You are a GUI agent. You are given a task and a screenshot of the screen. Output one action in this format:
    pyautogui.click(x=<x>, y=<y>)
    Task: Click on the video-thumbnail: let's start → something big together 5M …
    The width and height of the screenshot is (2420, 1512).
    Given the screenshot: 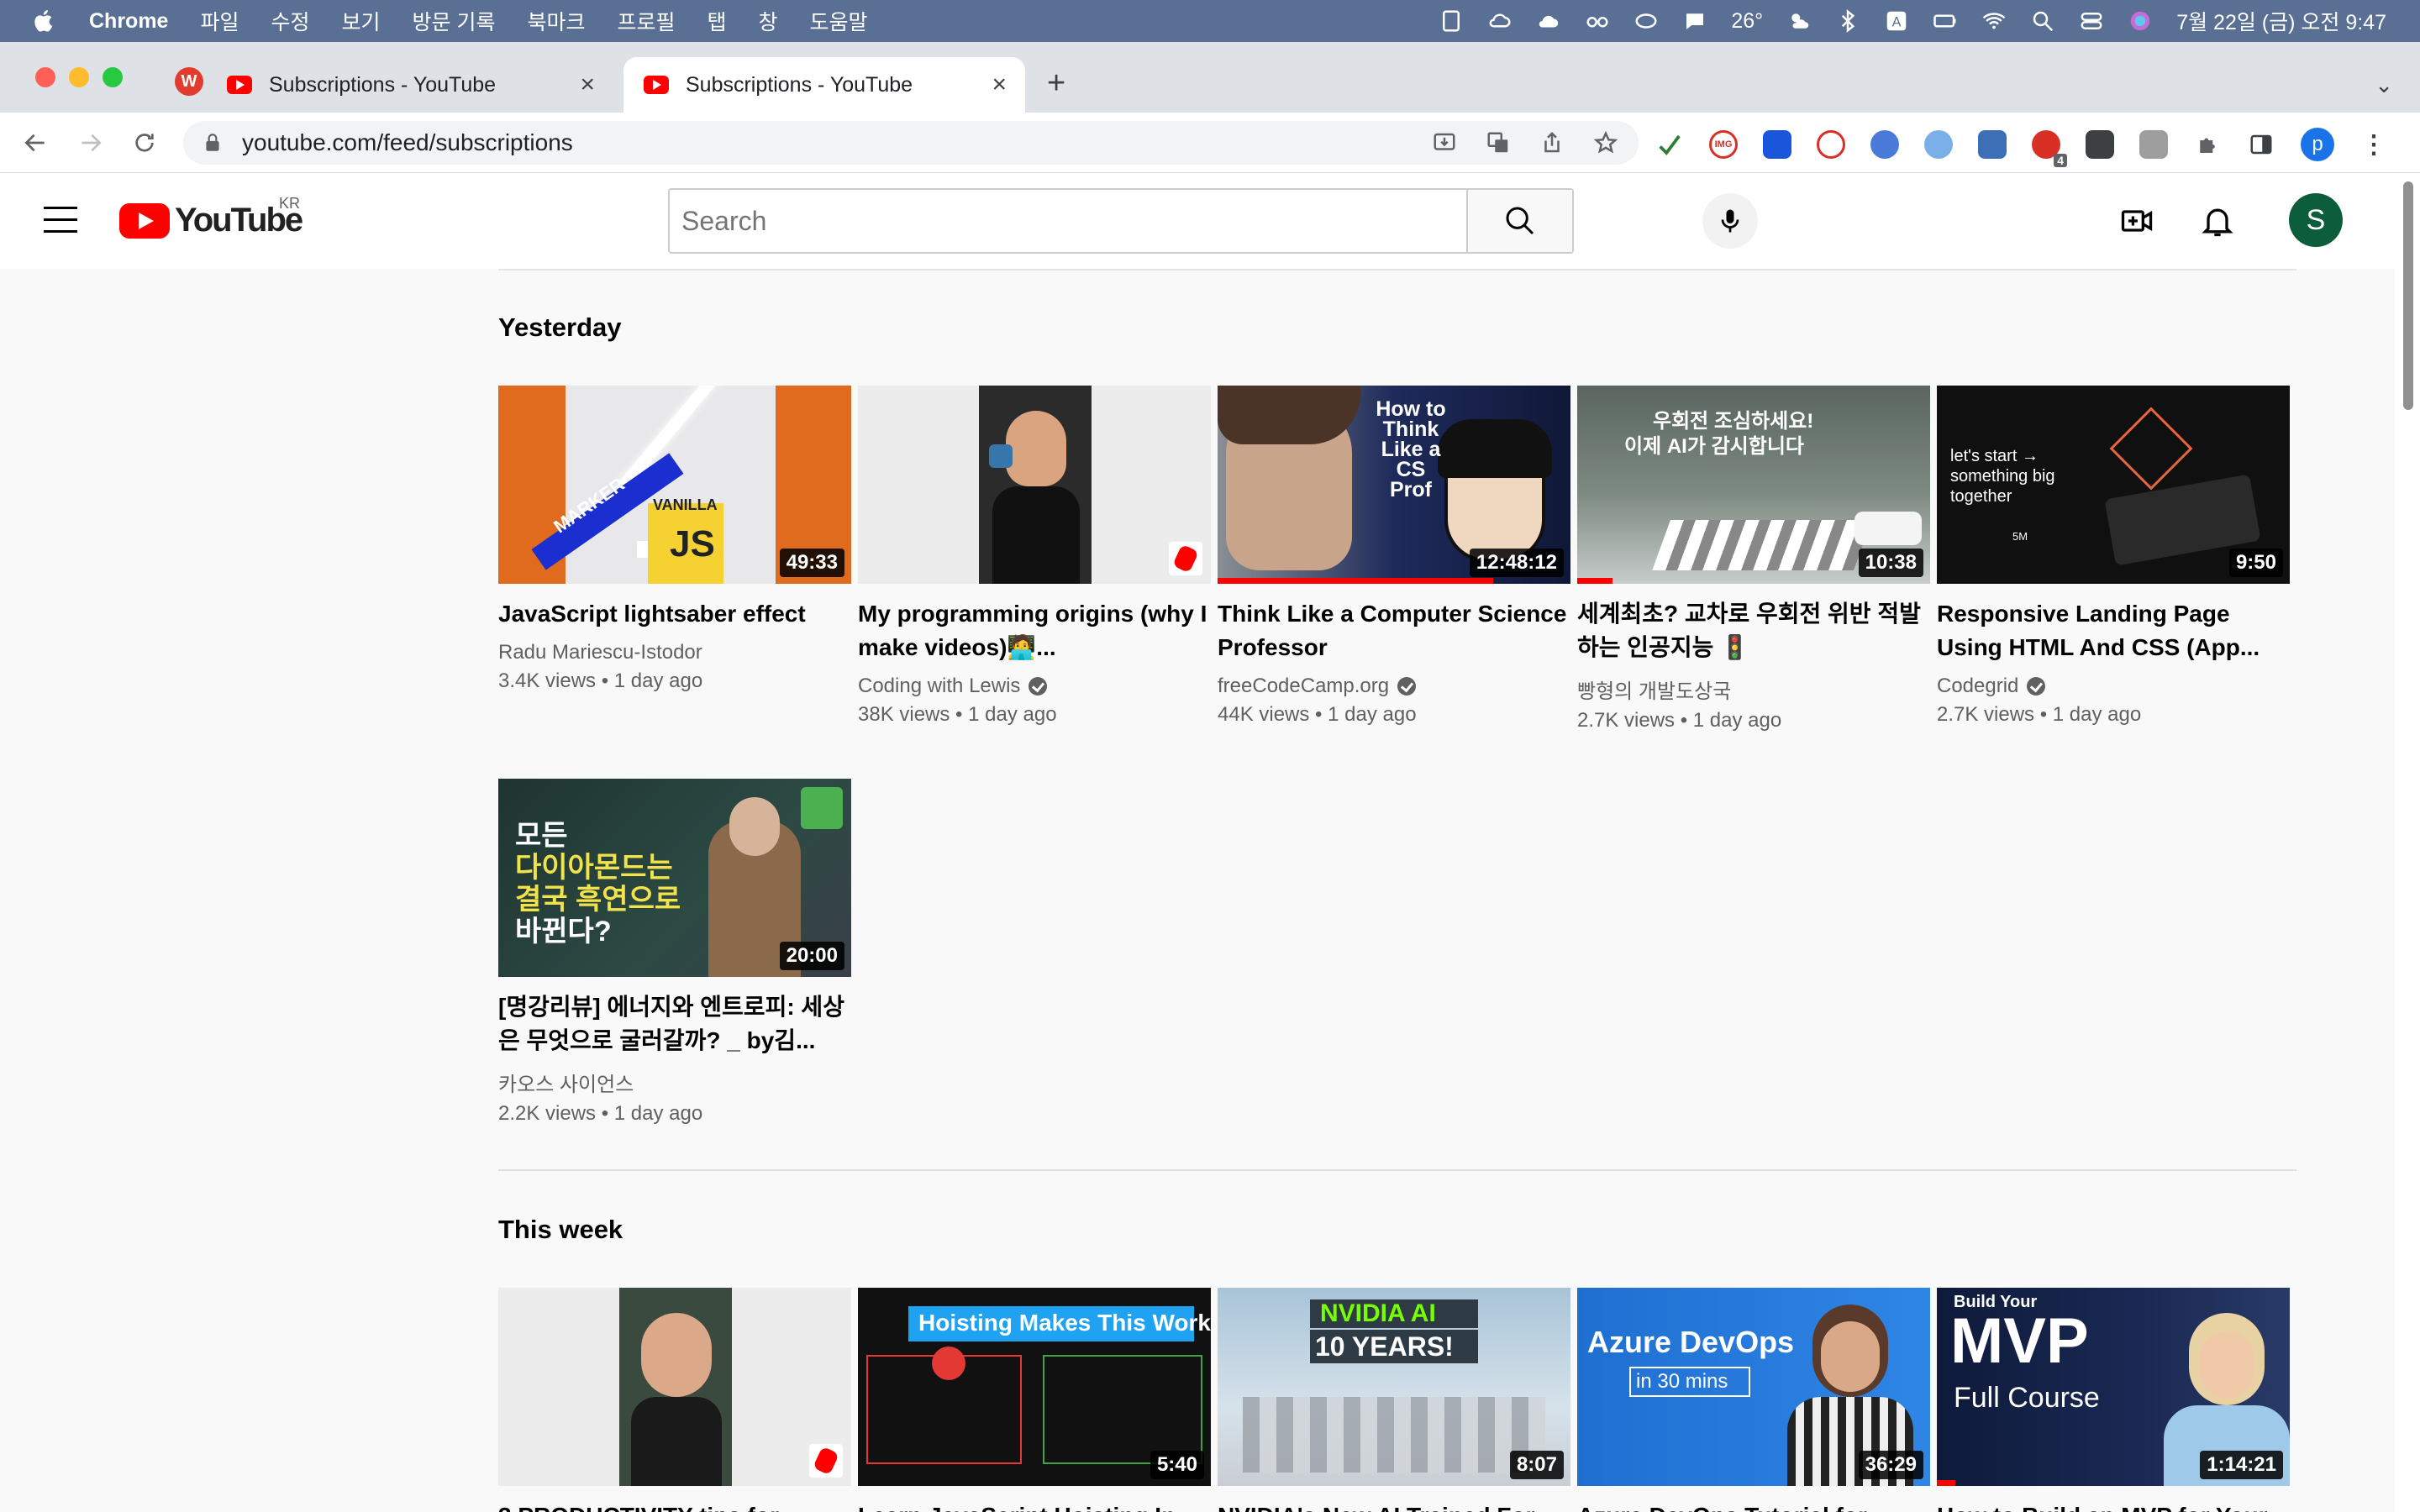 What is the action you would take?
    pyautogui.click(x=2113, y=485)
    